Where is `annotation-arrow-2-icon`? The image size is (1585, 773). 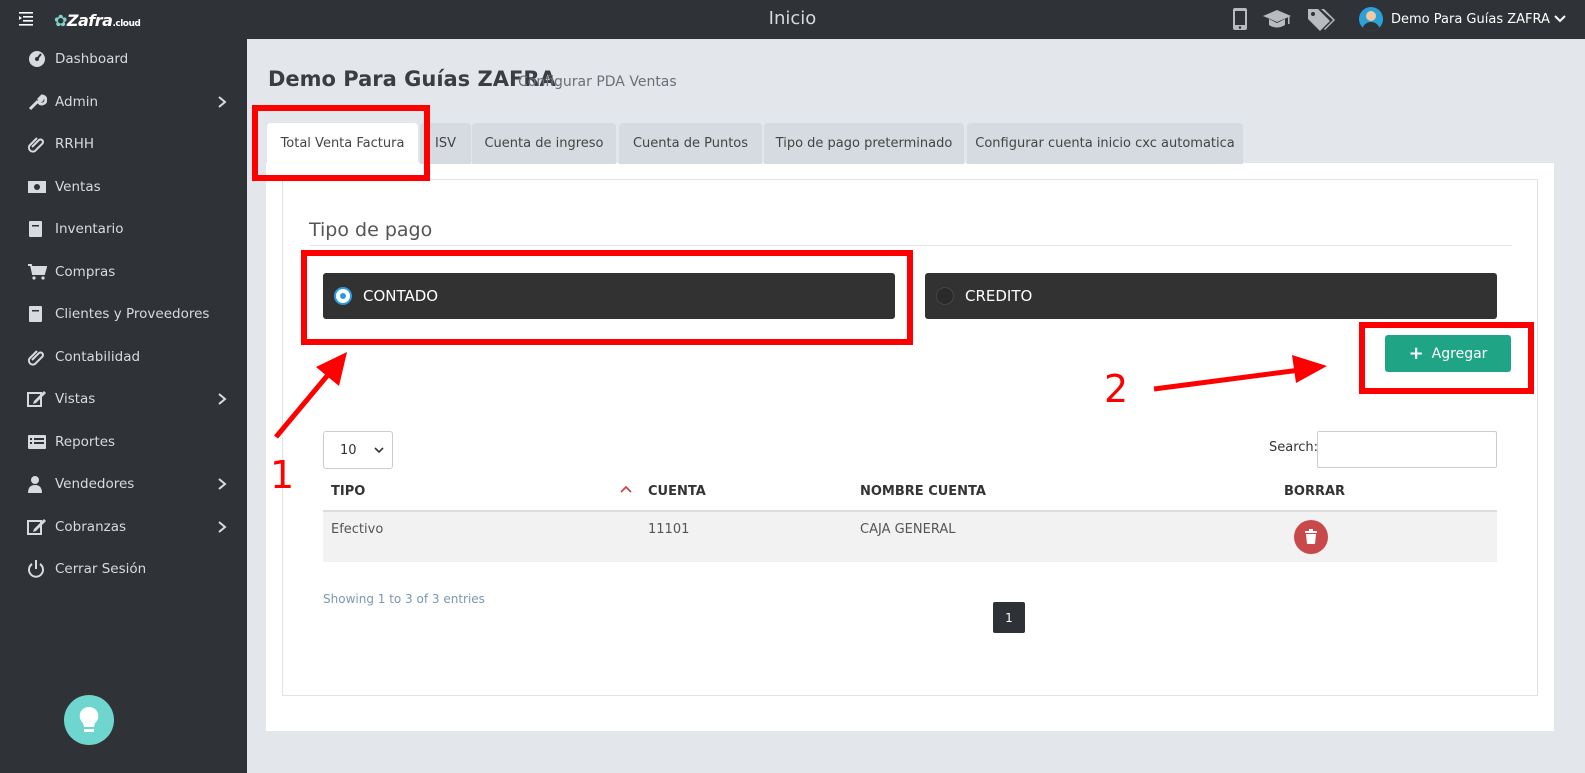
annotation-arrow-2-icon is located at coordinates (1240, 373).